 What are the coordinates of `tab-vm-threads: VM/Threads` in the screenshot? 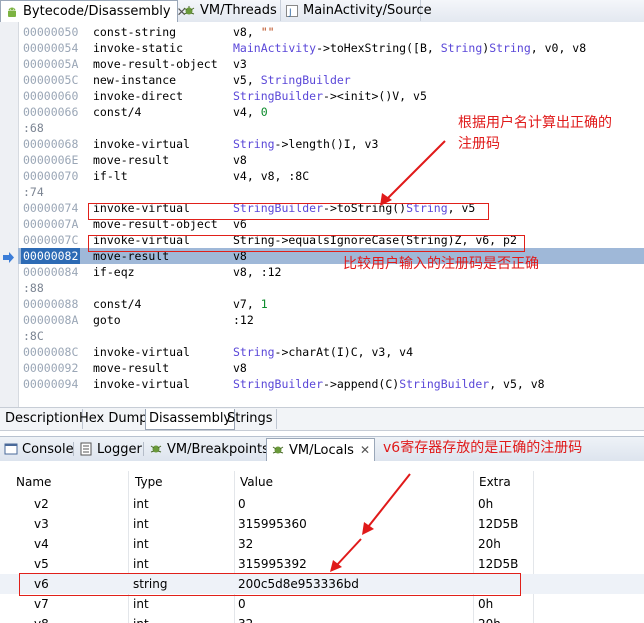 It's located at (229, 10).